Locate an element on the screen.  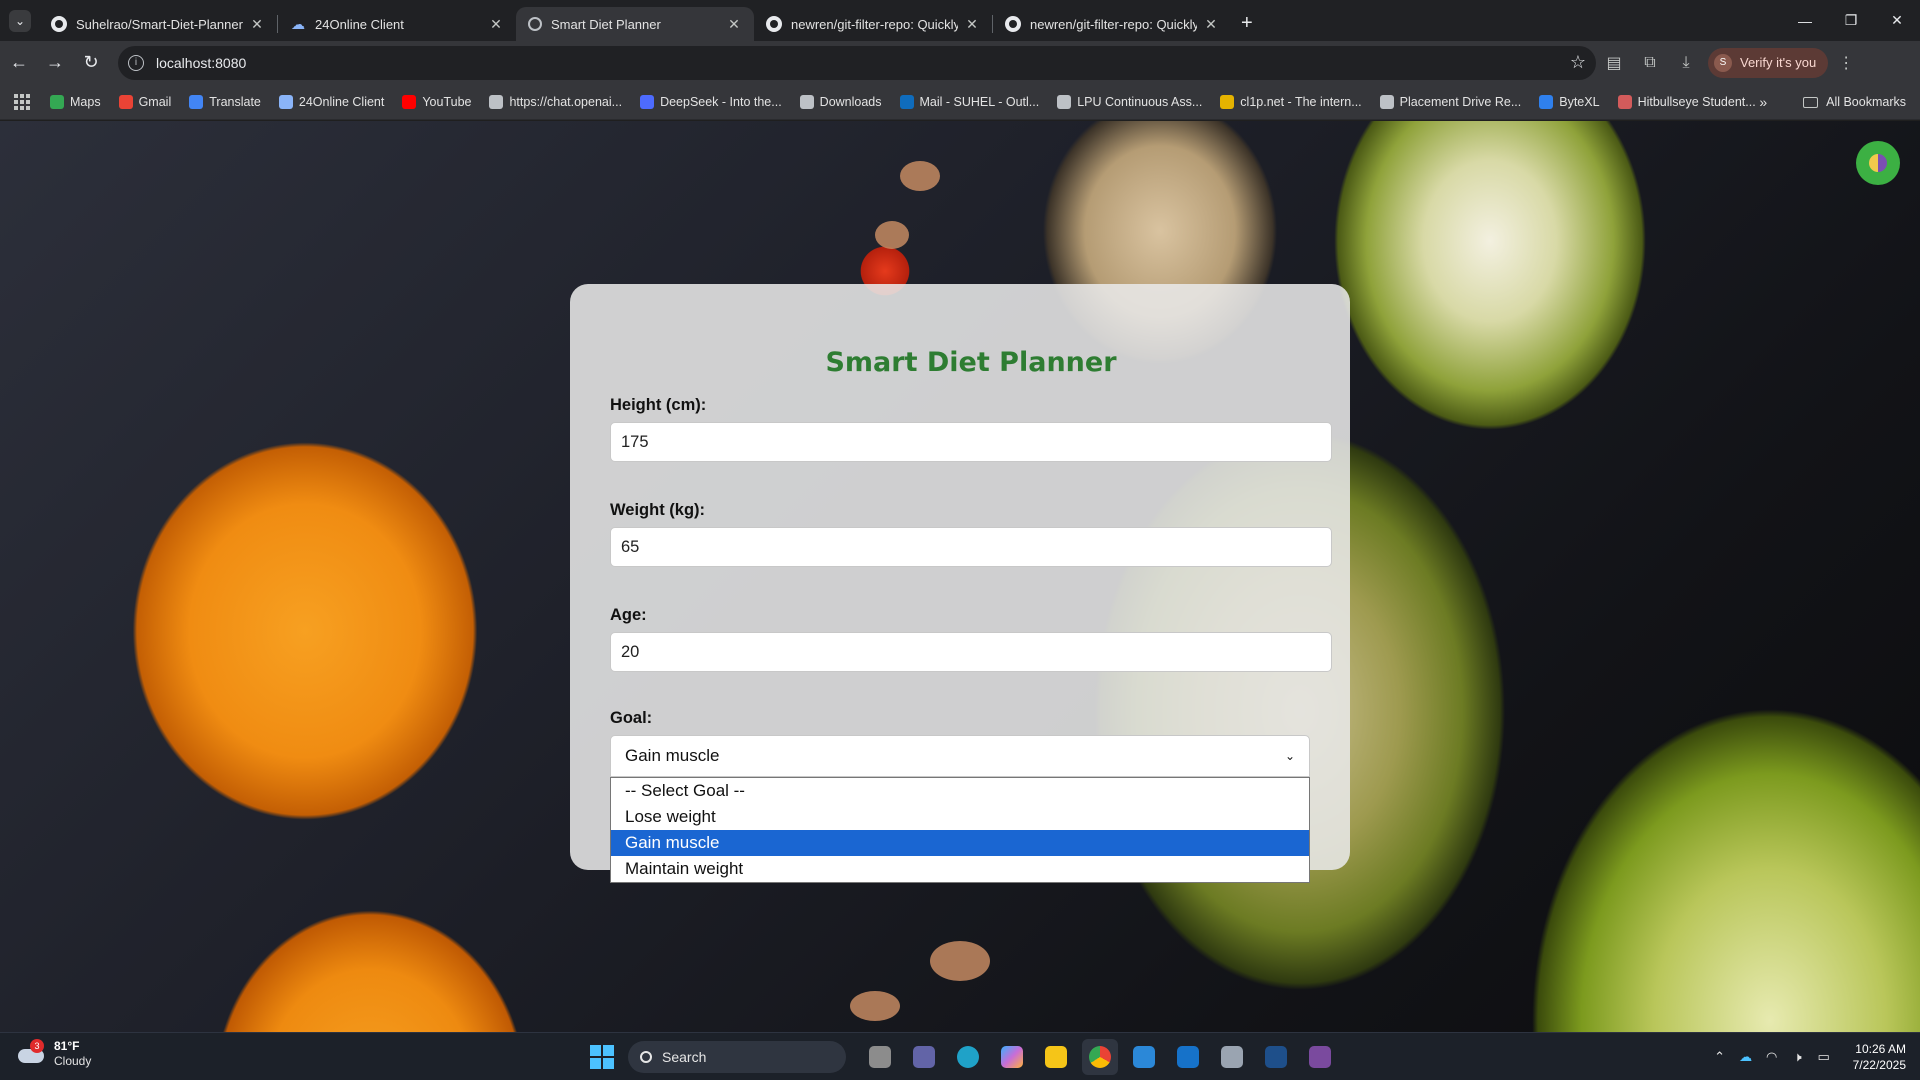
task-view-icon is located at coordinates (880, 1057).